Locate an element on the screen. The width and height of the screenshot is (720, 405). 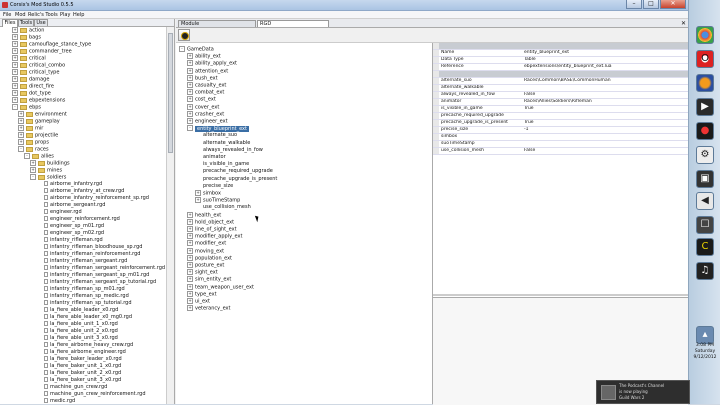
file-tree-item: - allies is located at coordinates (39, 156).